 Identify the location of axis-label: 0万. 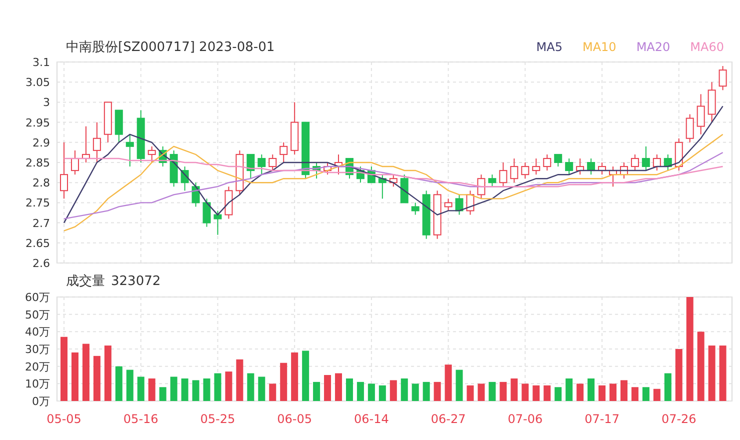
(41, 401).